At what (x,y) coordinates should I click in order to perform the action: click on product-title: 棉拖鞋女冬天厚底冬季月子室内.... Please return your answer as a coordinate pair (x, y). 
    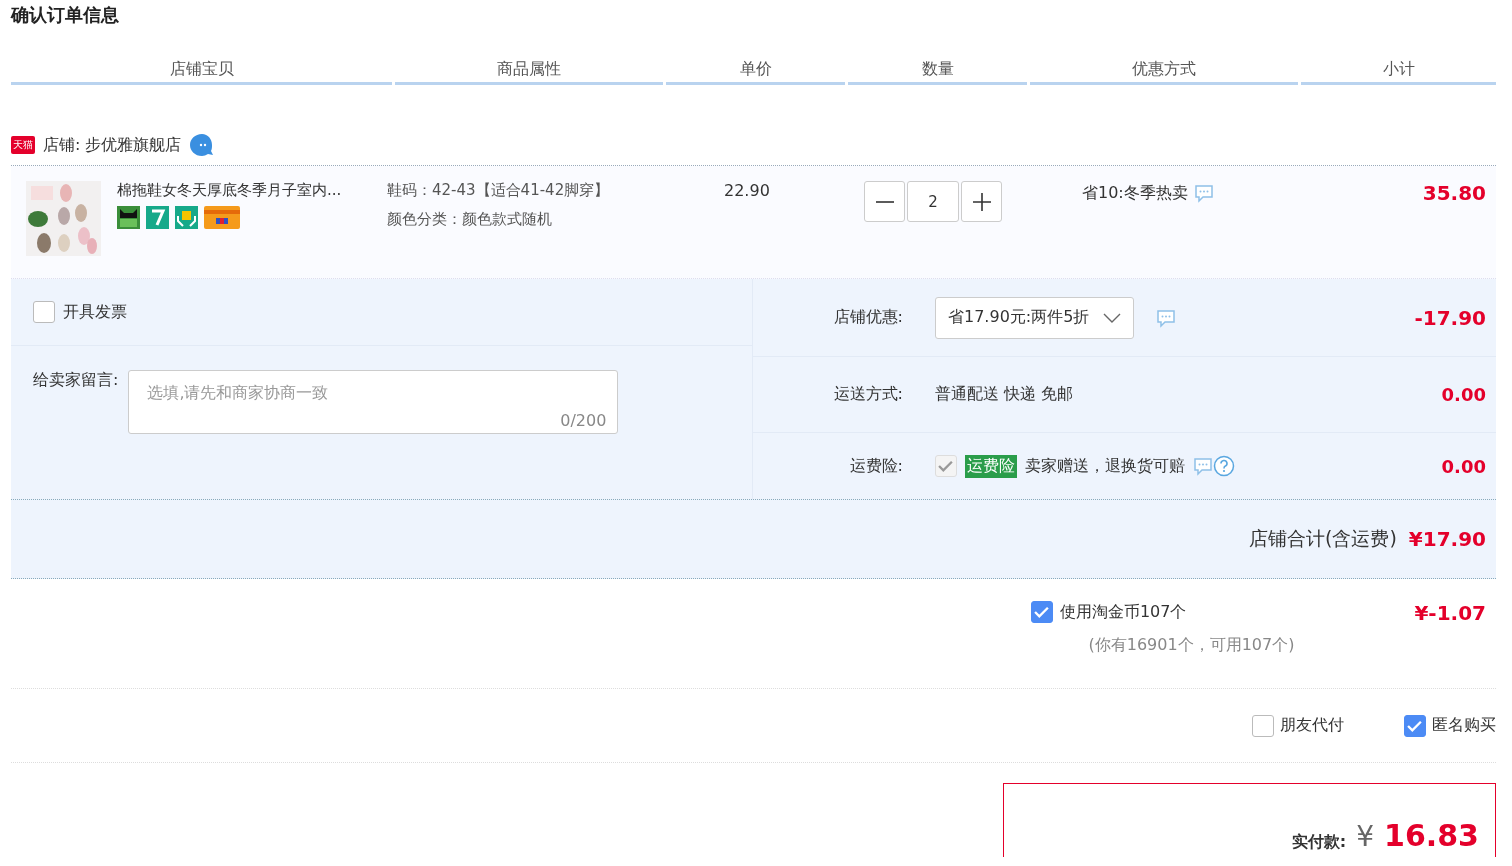
    Looking at the image, I should click on (252, 190).